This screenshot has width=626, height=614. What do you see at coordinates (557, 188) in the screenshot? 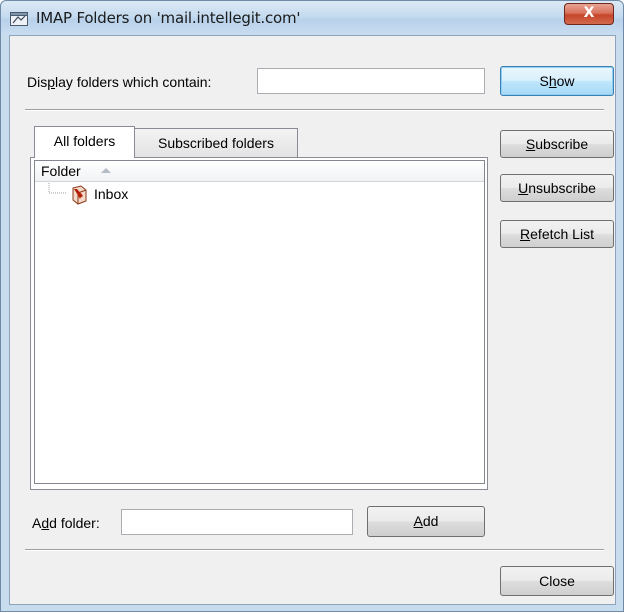
I see `unsubscribe-button: Unsubscribe` at bounding box center [557, 188].